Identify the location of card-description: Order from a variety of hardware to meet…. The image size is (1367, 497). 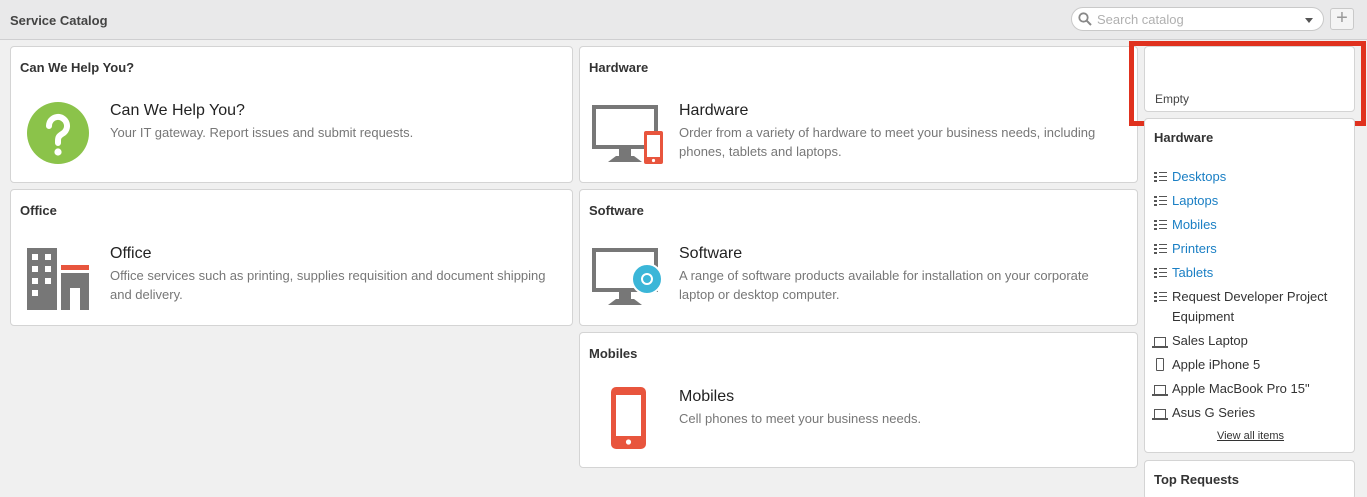
(887, 142).